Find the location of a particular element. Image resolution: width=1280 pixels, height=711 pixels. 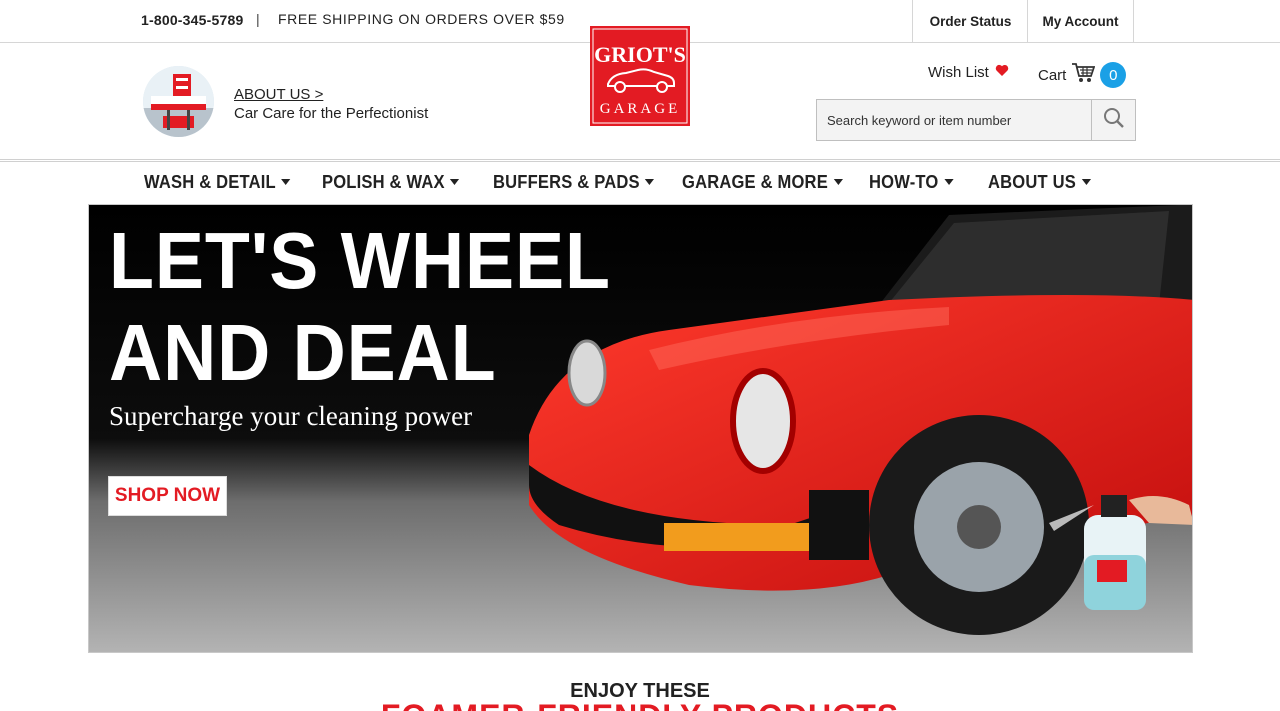

nav-polish-wax: POLISH & WAX is located at coordinates (400, 182).